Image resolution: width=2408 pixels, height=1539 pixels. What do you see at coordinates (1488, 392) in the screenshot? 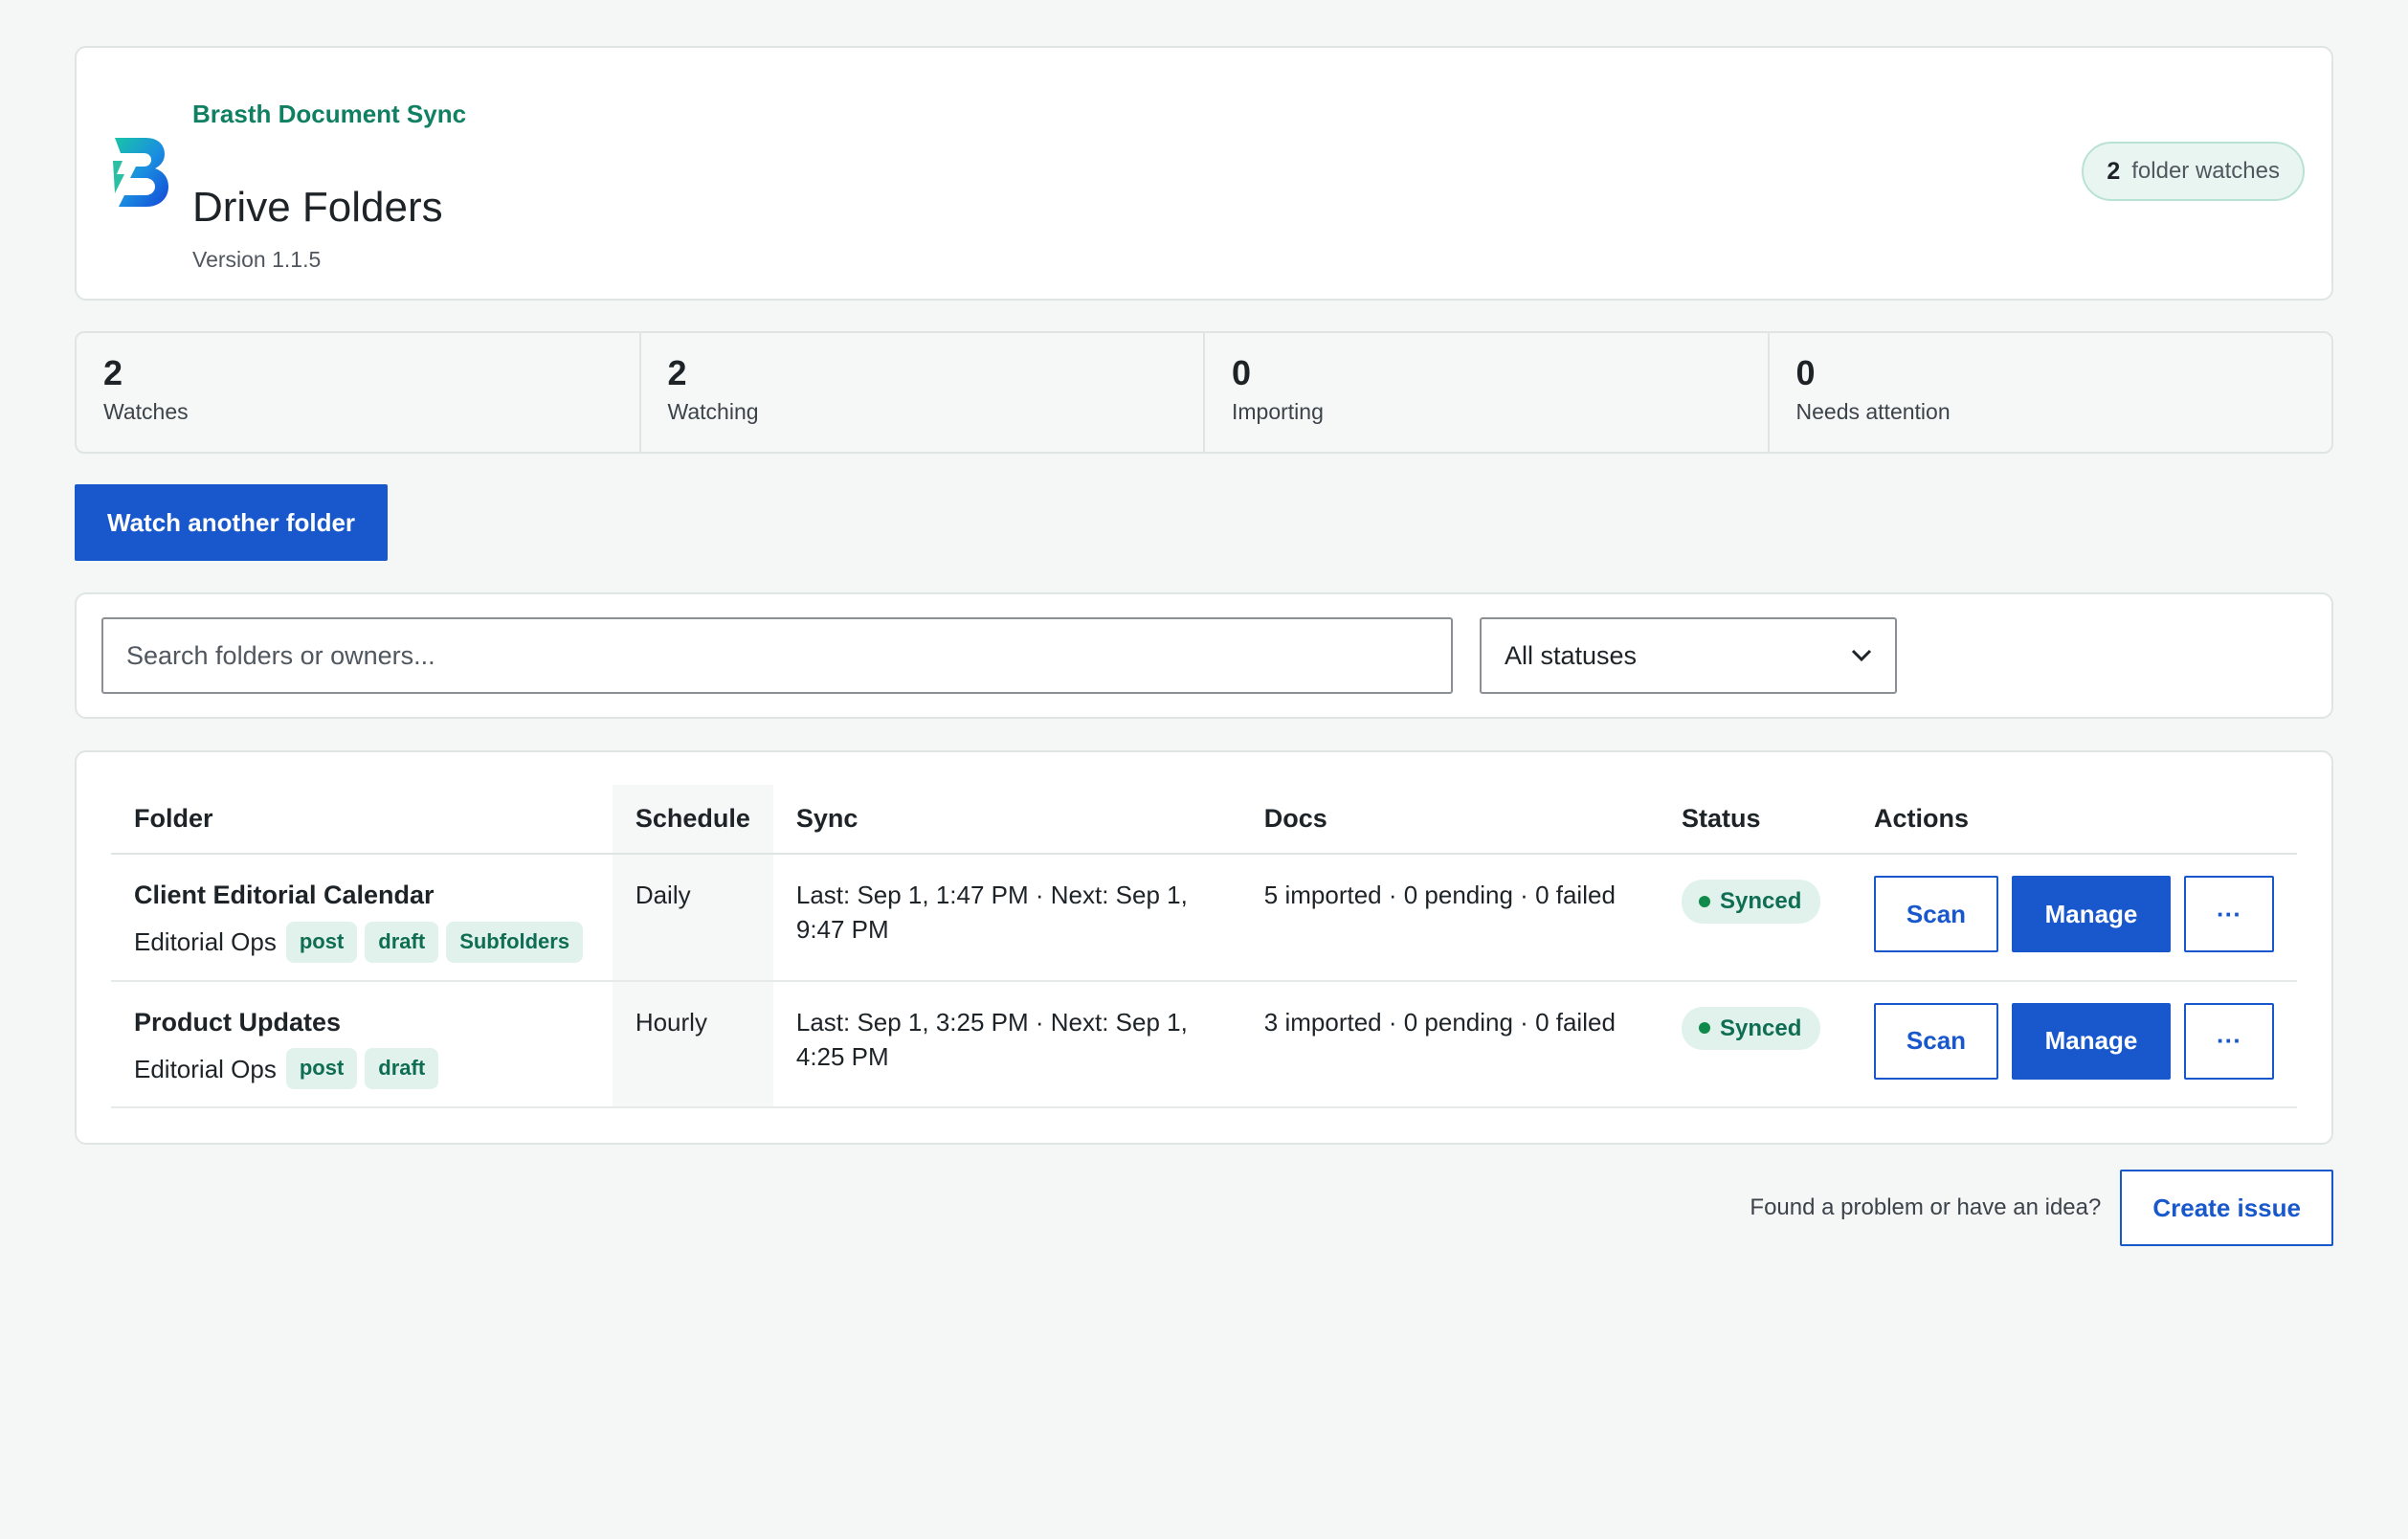
I see `stat-importing: 0 Importing` at bounding box center [1488, 392].